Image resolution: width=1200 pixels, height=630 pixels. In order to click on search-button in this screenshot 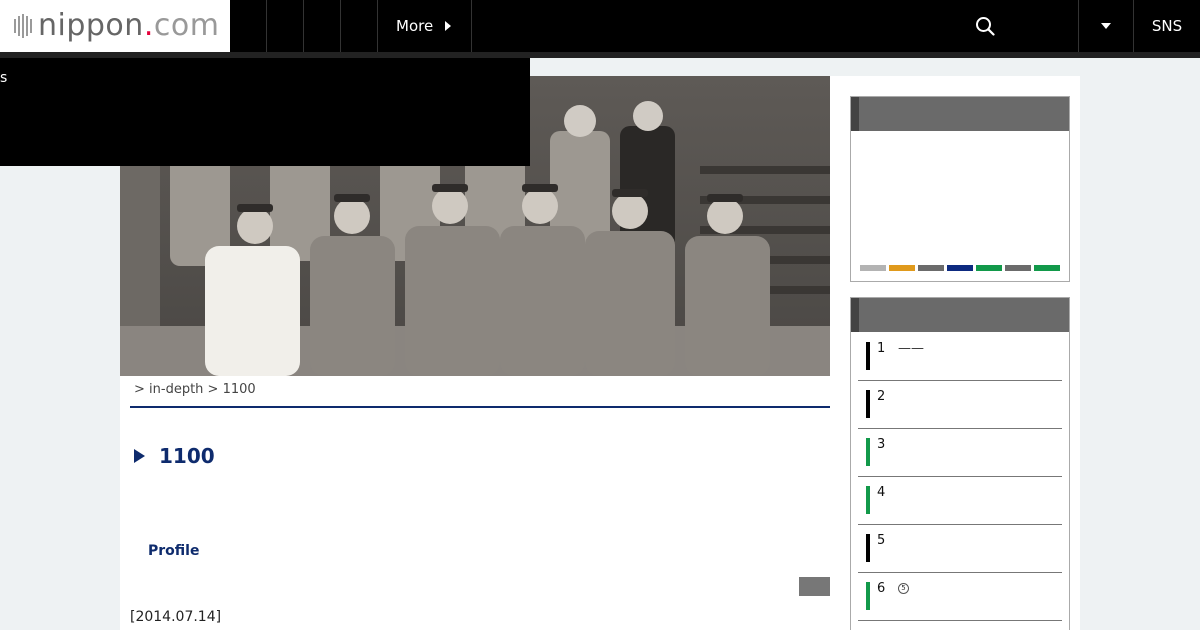, I will do `click(985, 26)`.